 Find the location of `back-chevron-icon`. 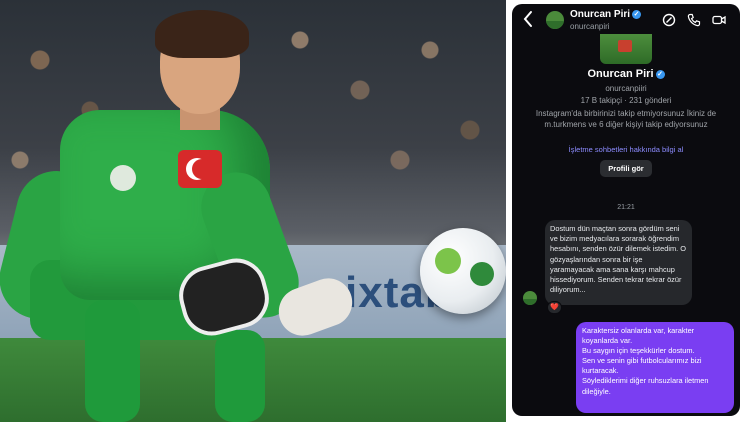

back-chevron-icon is located at coordinates (528, 19).